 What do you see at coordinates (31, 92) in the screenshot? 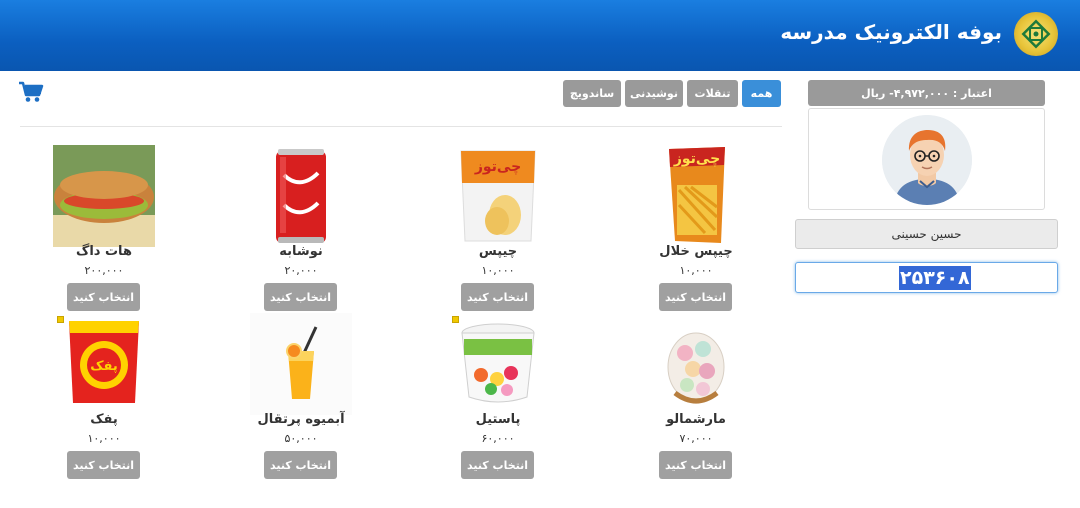
I see `cart-icon` at bounding box center [31, 92].